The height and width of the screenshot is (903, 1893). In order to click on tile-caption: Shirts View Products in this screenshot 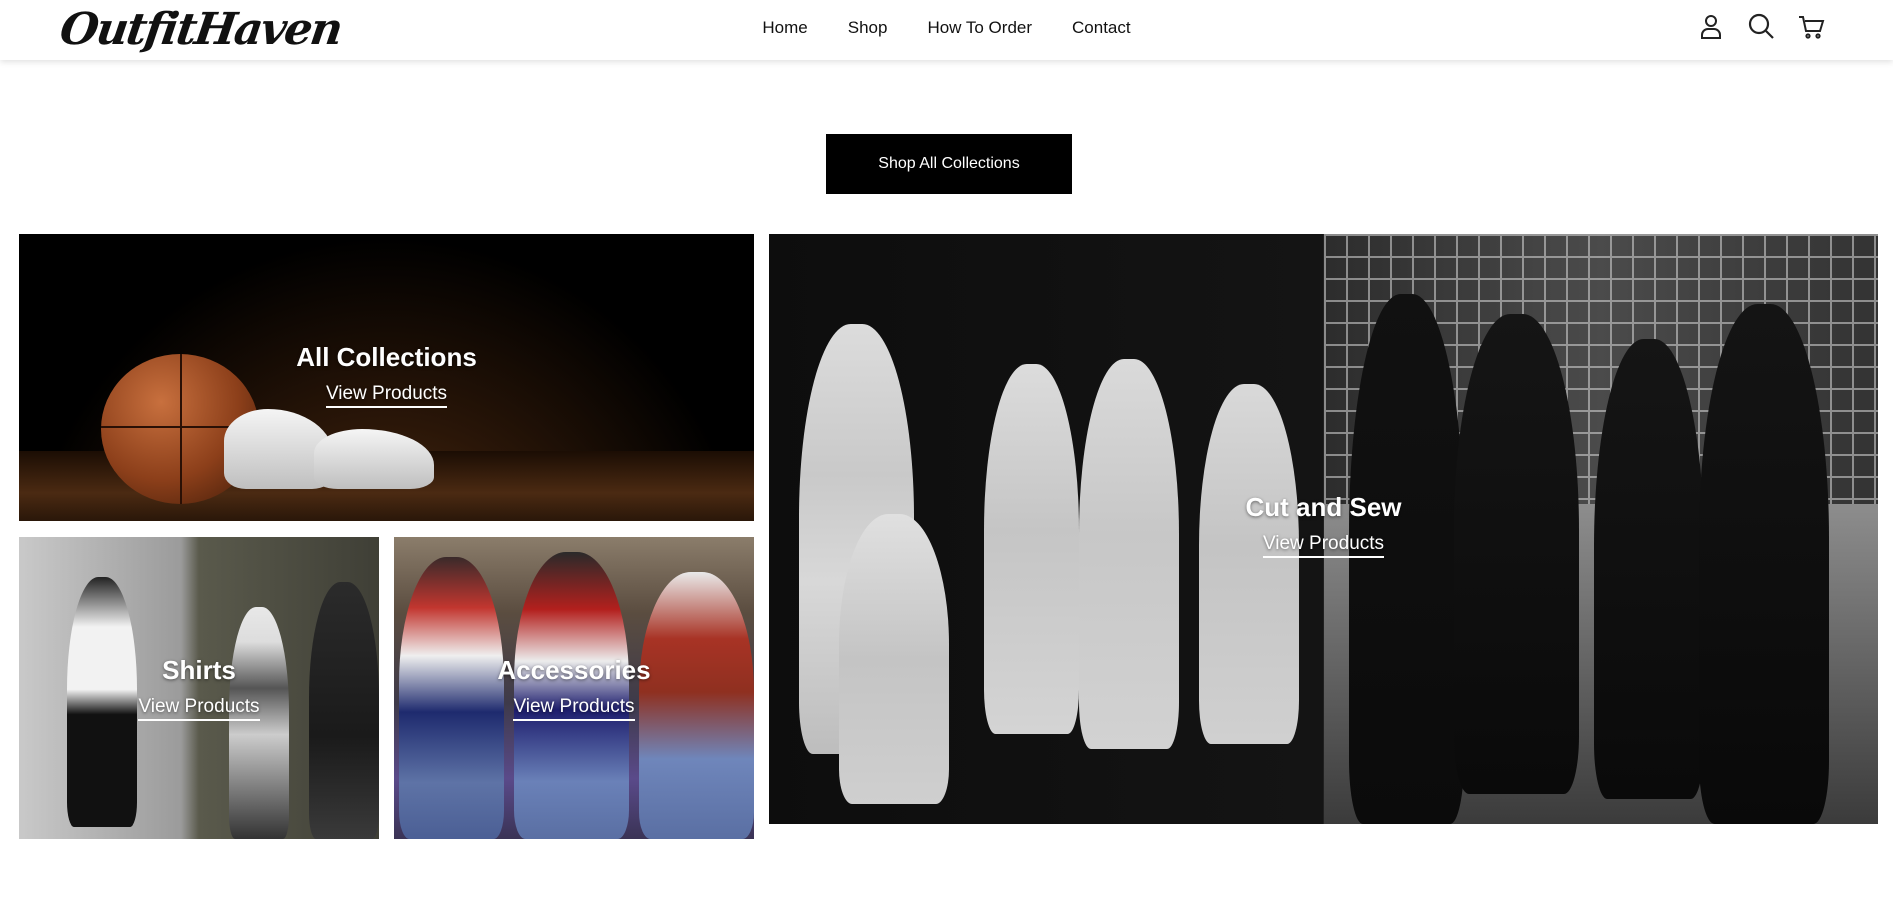, I will do `click(199, 688)`.